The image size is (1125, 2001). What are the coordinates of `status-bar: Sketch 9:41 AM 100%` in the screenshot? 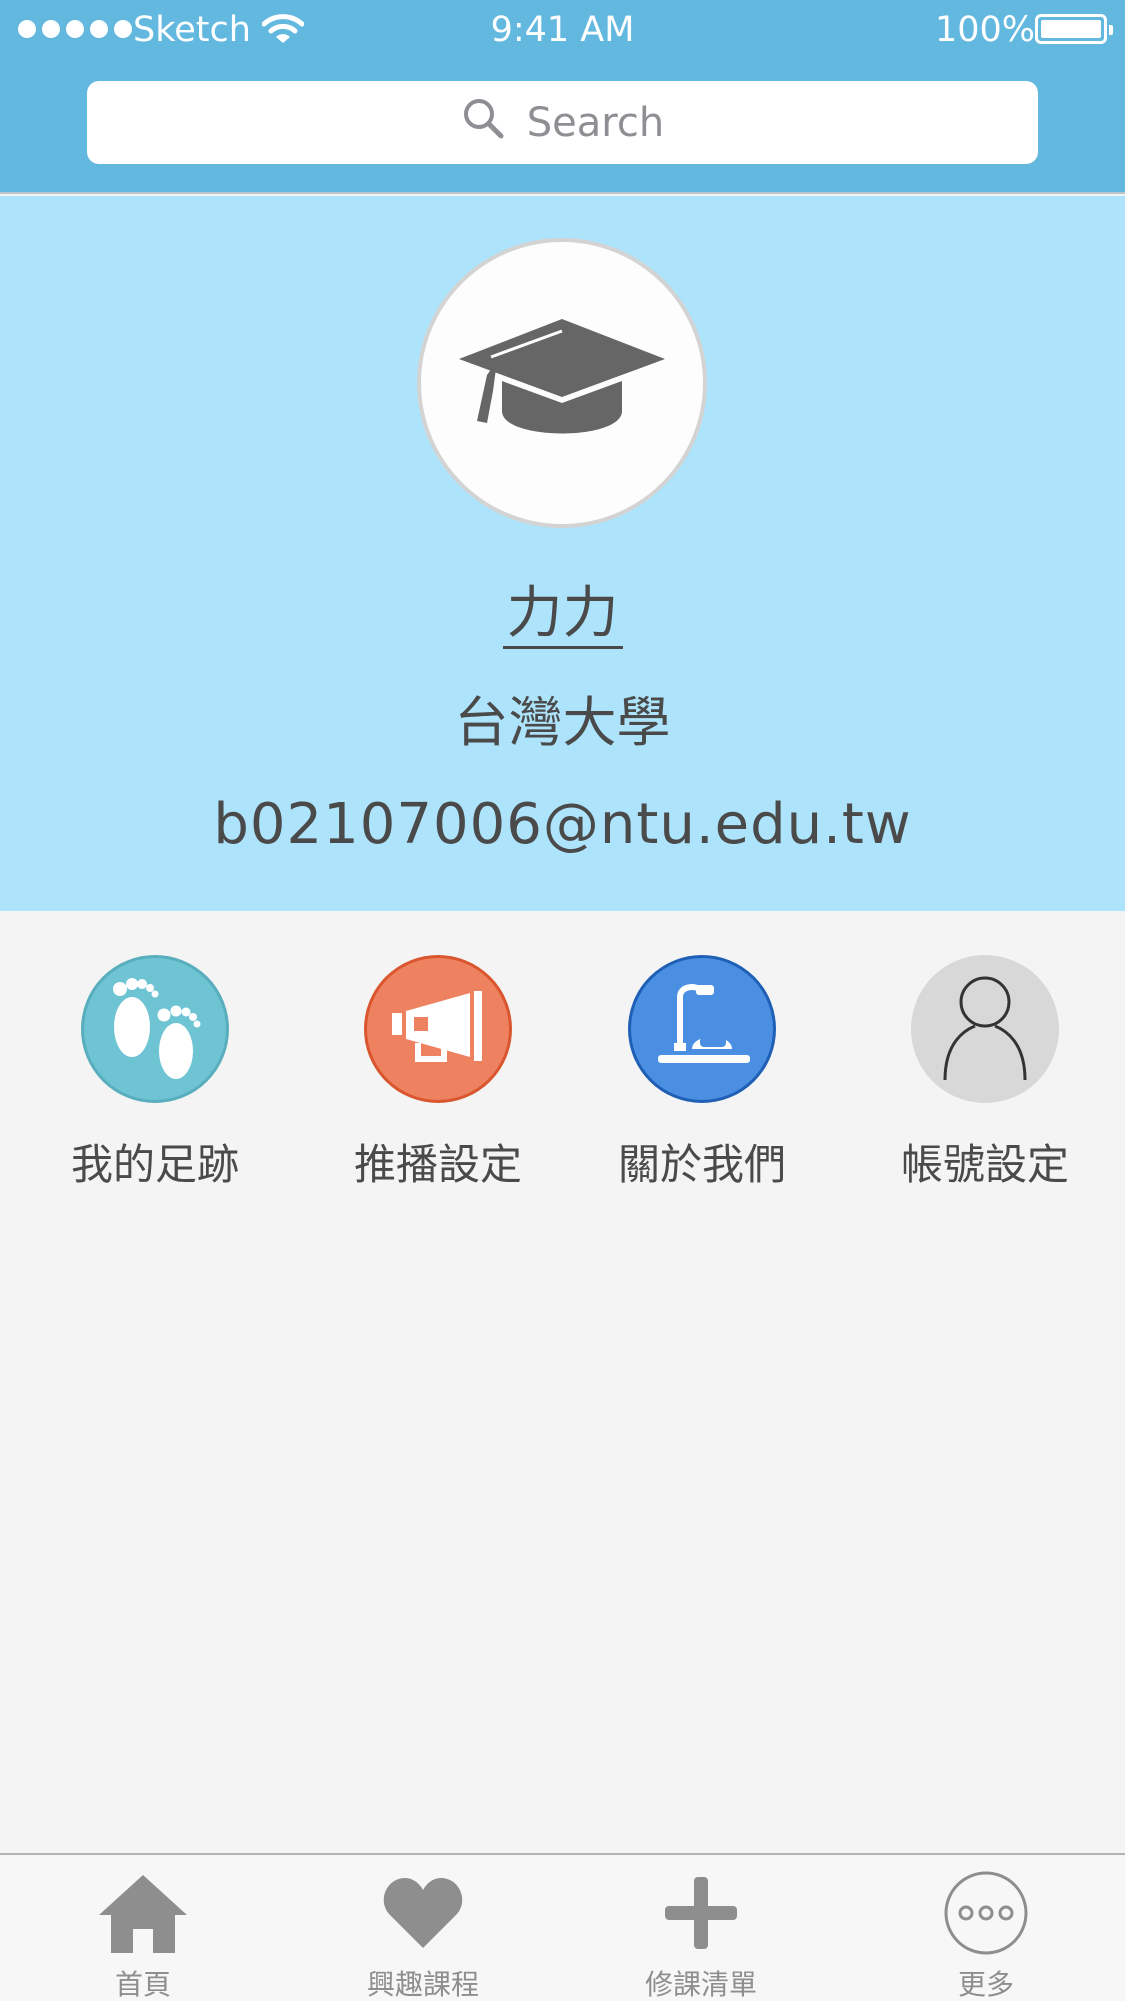 It's located at (562, 32).